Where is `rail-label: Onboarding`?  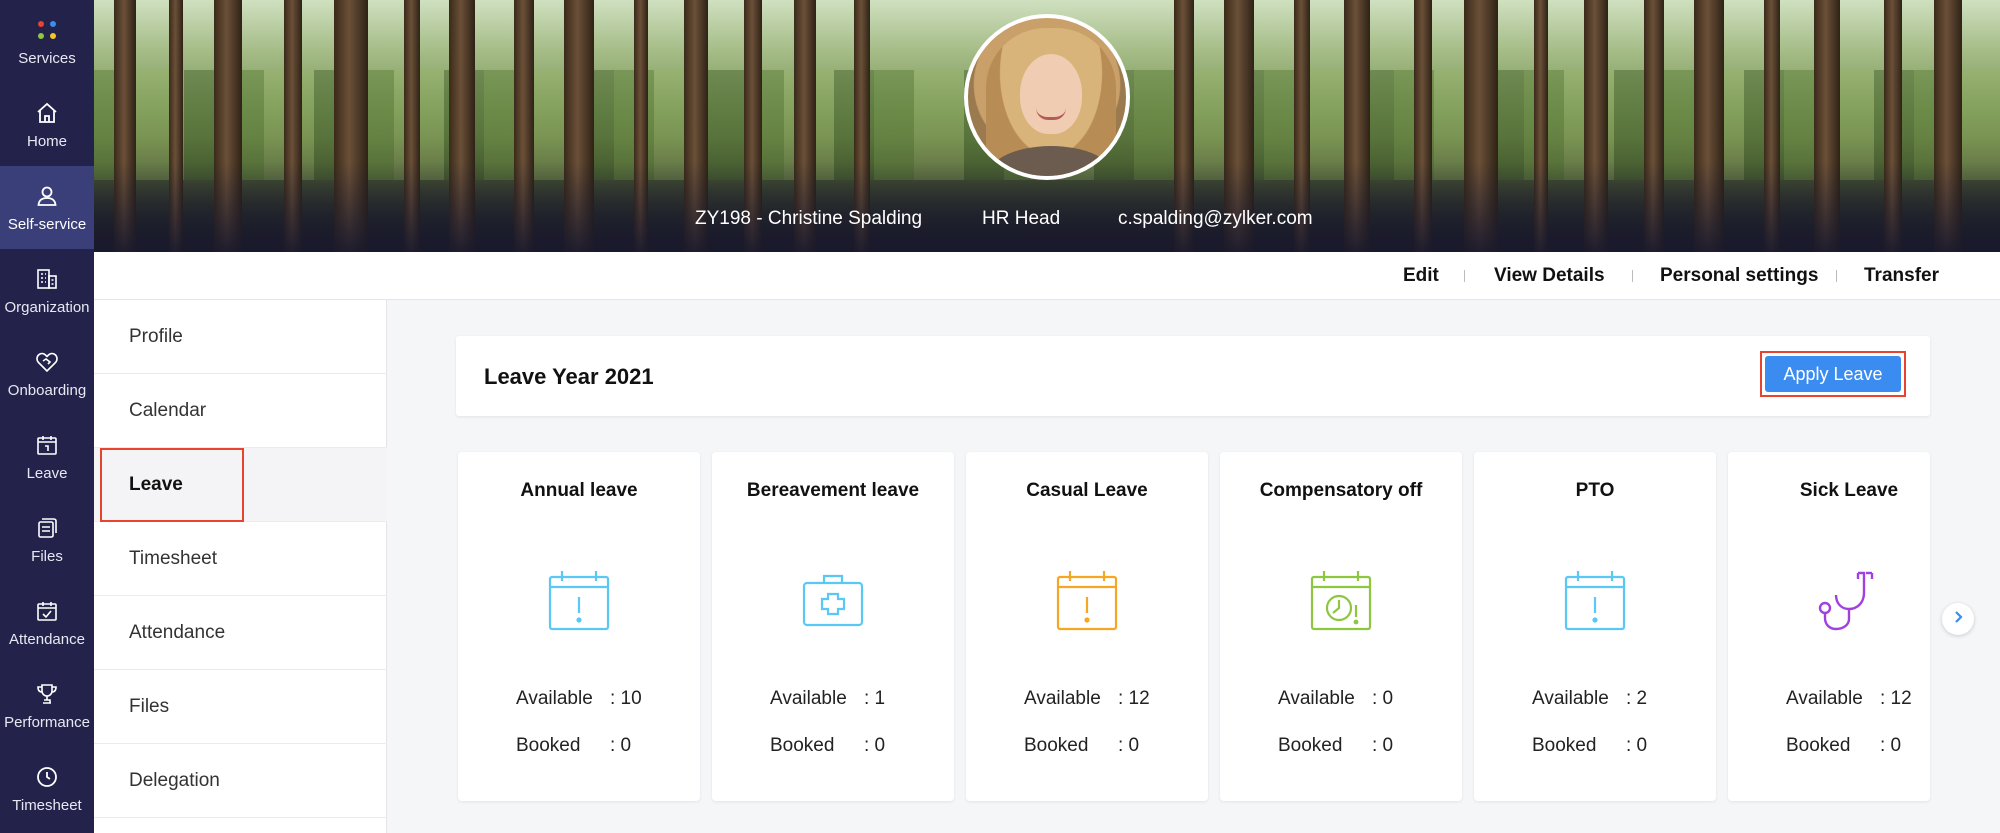
rail-label: Onboarding is located at coordinates (47, 390).